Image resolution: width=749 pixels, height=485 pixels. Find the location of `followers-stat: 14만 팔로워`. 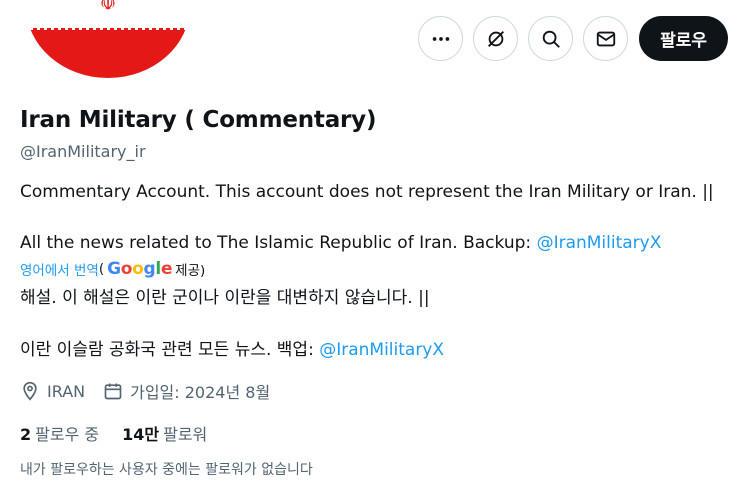

followers-stat: 14만 팔로워 is located at coordinates (164, 433).